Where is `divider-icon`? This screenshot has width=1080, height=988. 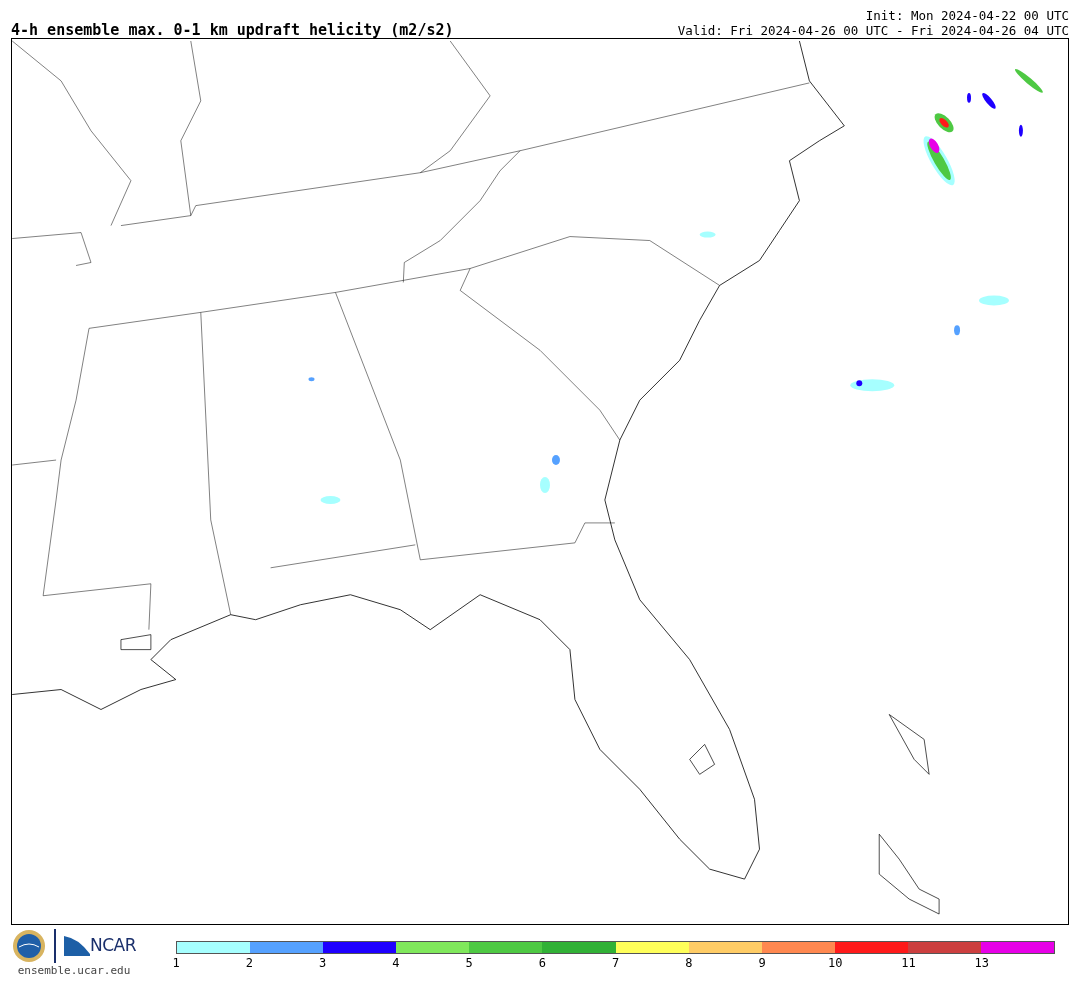 divider-icon is located at coordinates (55, 946).